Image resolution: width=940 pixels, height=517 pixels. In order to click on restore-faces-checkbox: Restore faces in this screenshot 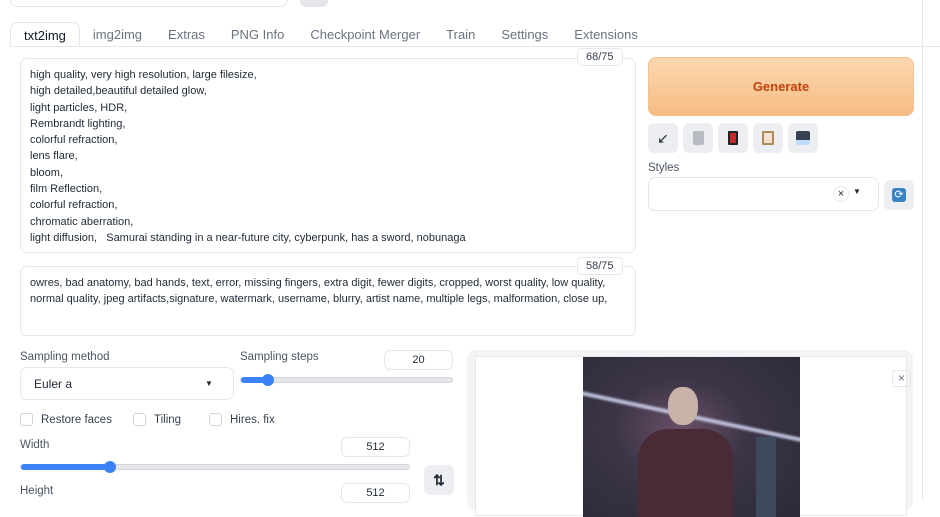, I will do `click(66, 419)`.